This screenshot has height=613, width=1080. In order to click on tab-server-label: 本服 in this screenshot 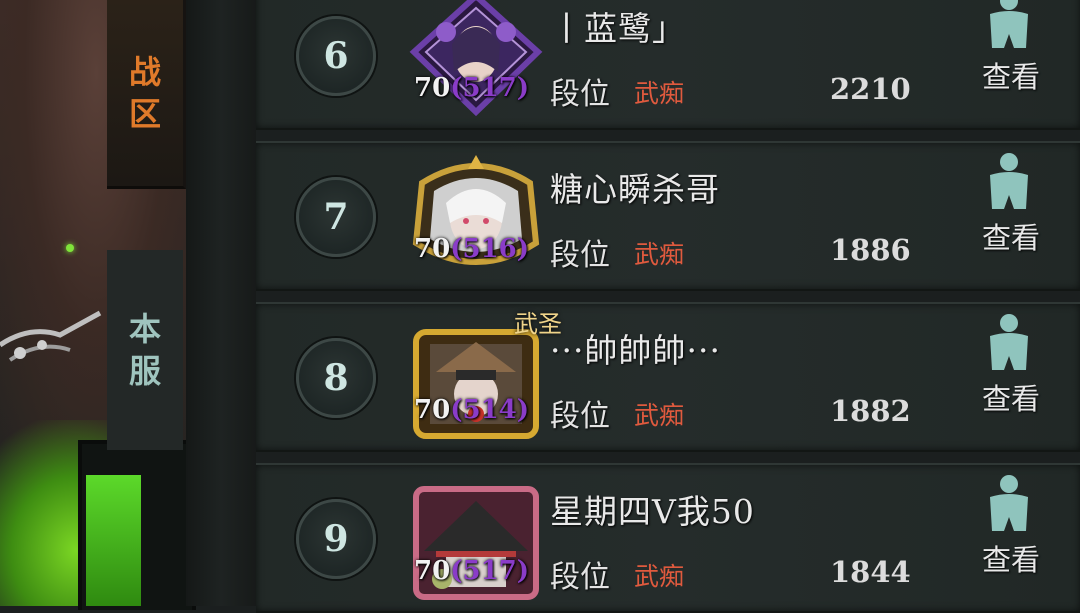, I will do `click(144, 350)`.